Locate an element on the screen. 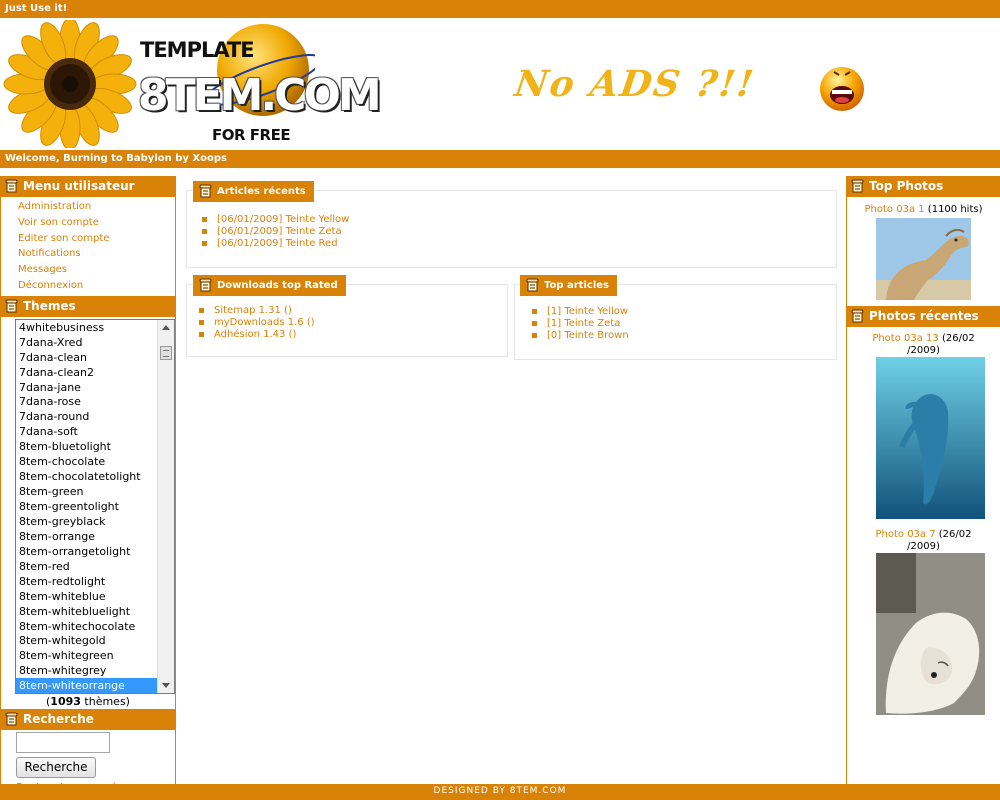 This screenshot has width=1000, height=800. theme-option: 7dana-rose is located at coordinates (87, 401).